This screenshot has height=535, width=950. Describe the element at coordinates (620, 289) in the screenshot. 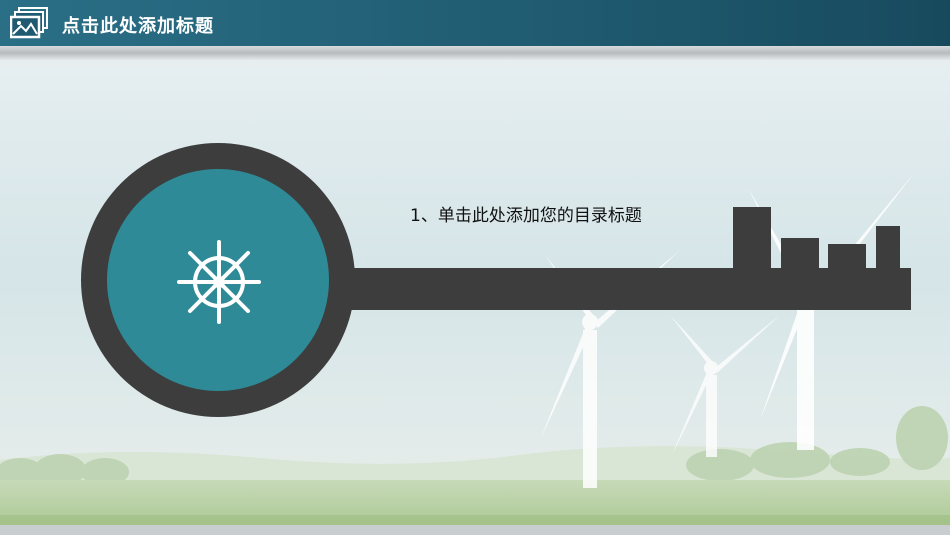

I see `key-bar` at that location.